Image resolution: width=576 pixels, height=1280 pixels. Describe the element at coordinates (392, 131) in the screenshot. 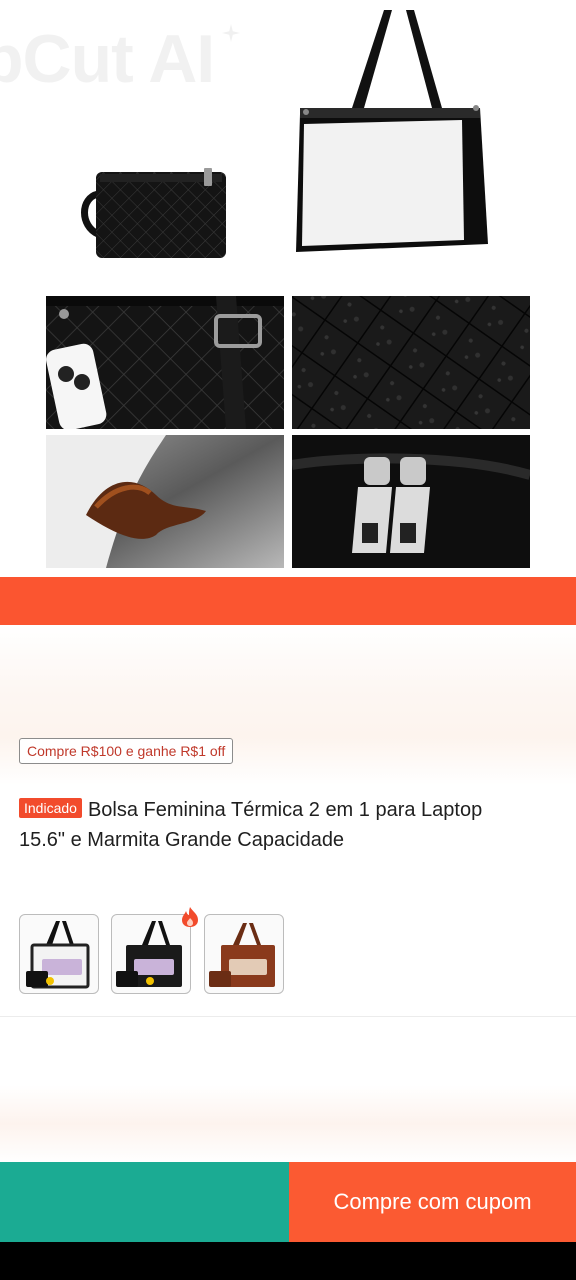

I see `tote-bag-image` at that location.